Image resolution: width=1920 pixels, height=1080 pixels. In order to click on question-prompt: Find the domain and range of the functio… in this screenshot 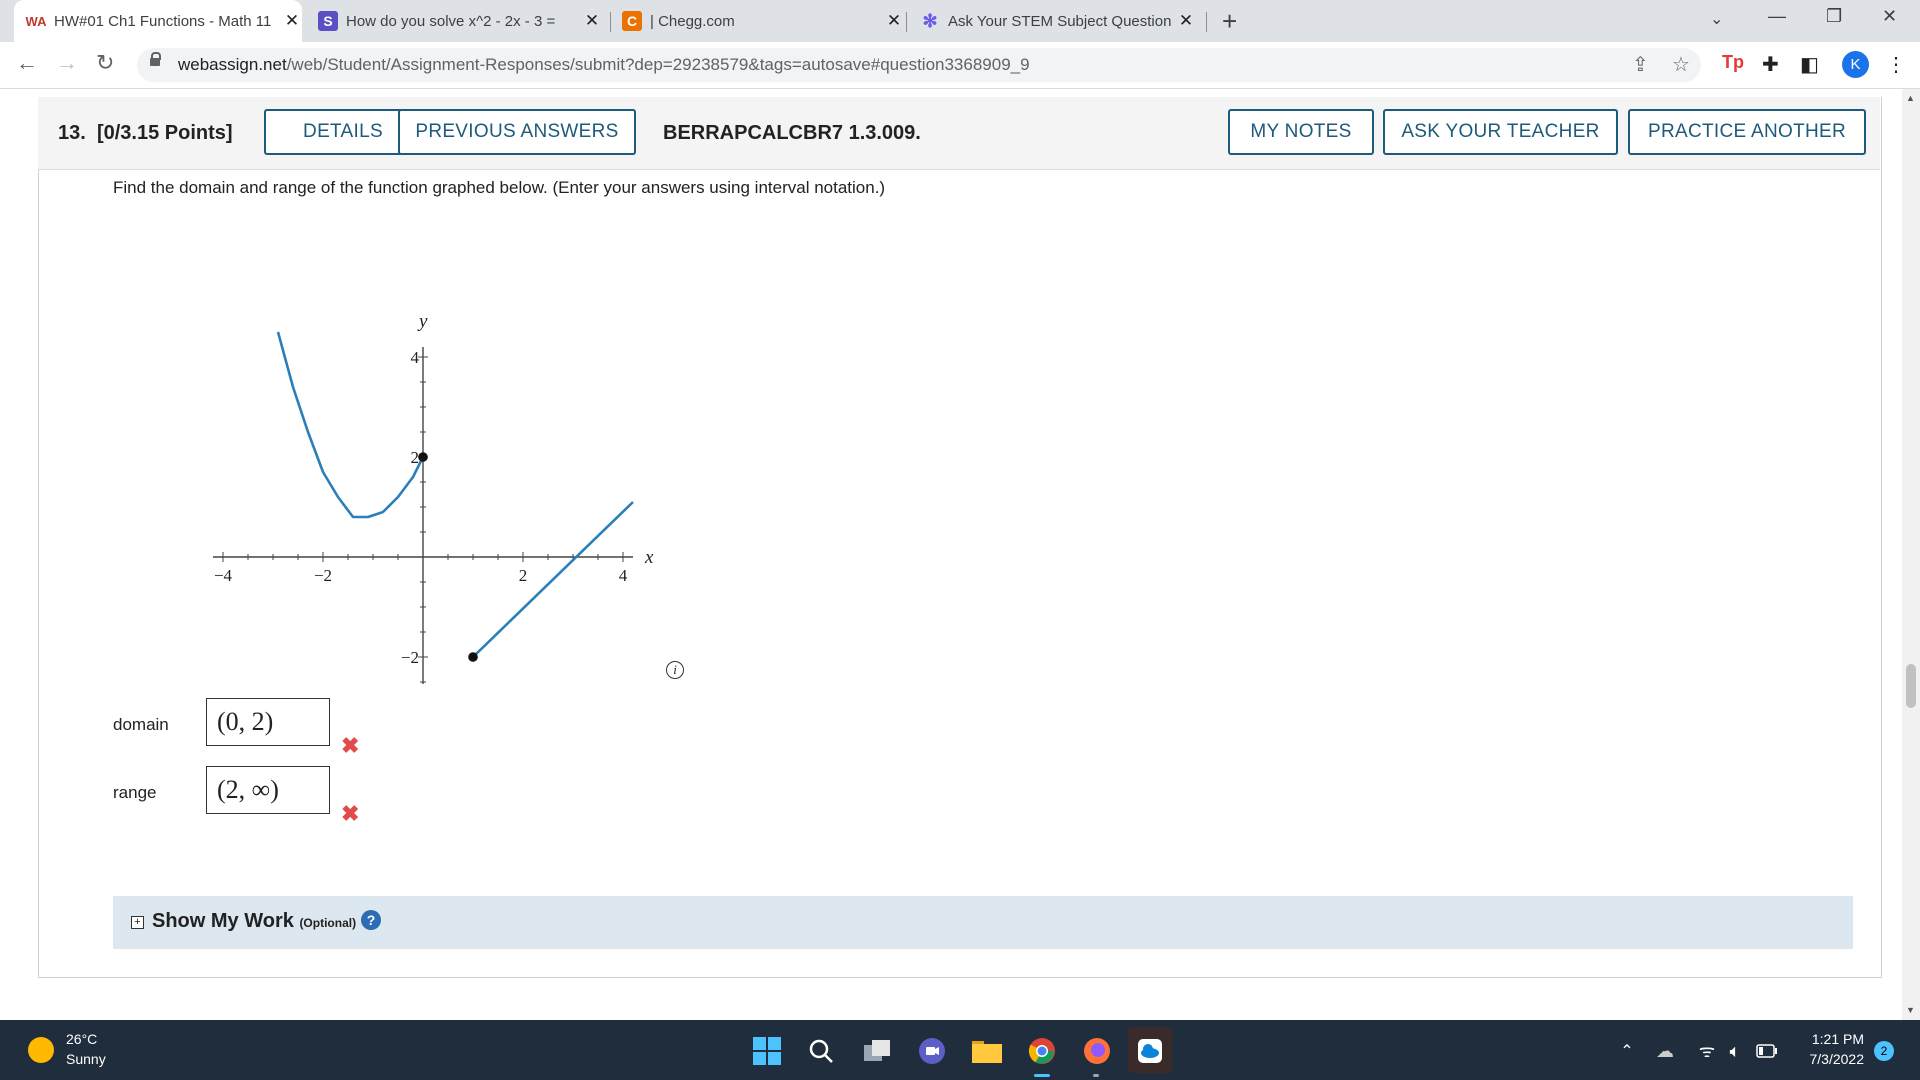, I will do `click(499, 187)`.